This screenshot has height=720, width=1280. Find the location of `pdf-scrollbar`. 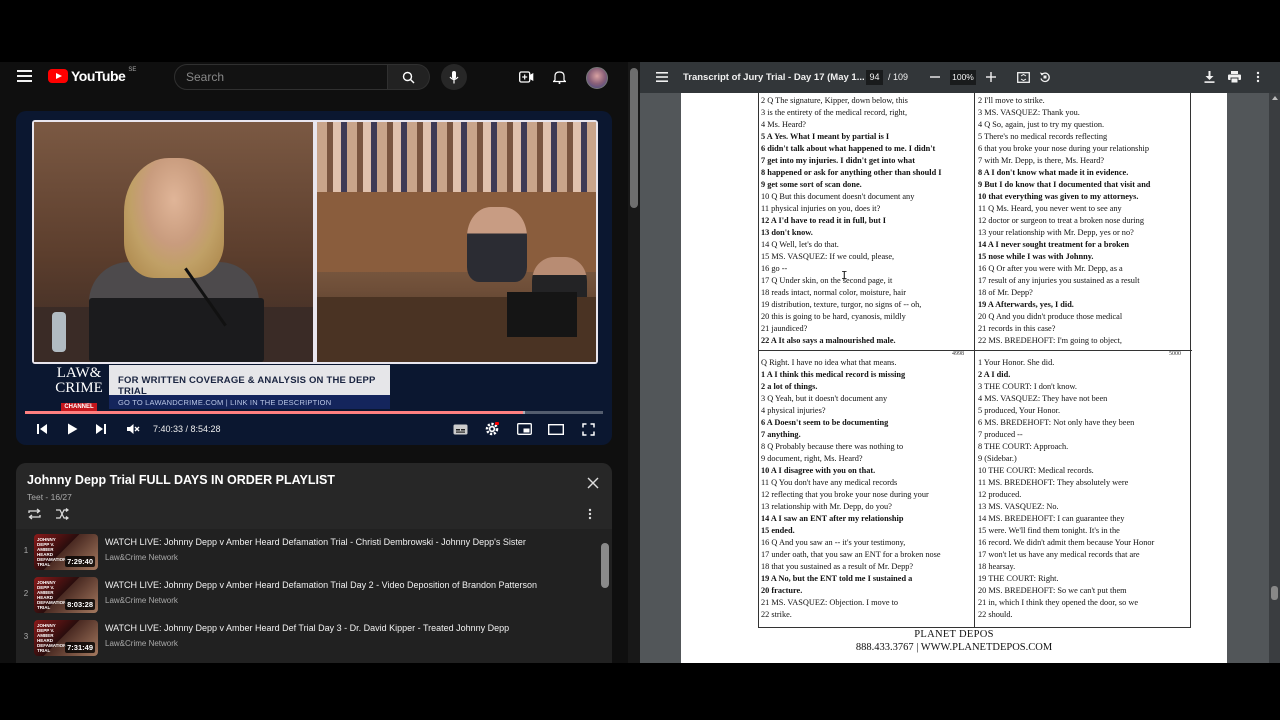

pdf-scrollbar is located at coordinates (1274, 378).